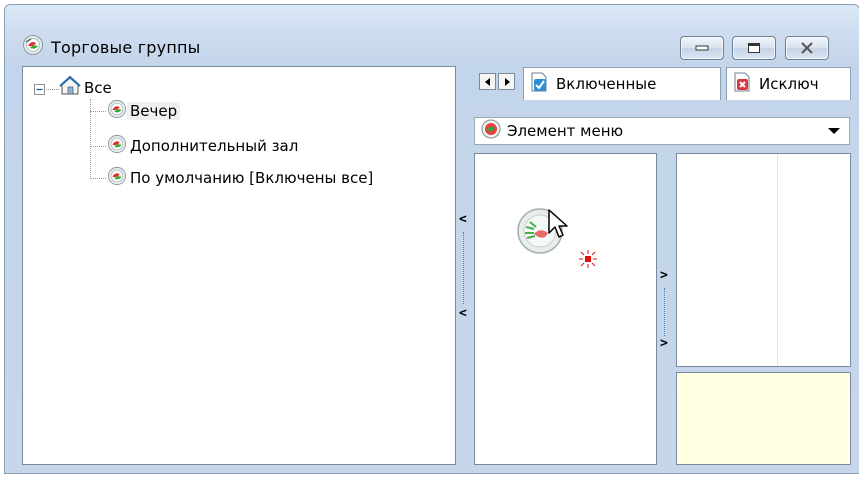 This screenshot has width=859, height=477. I want to click on tab-strip: Включенные Исключ, so click(662, 83).